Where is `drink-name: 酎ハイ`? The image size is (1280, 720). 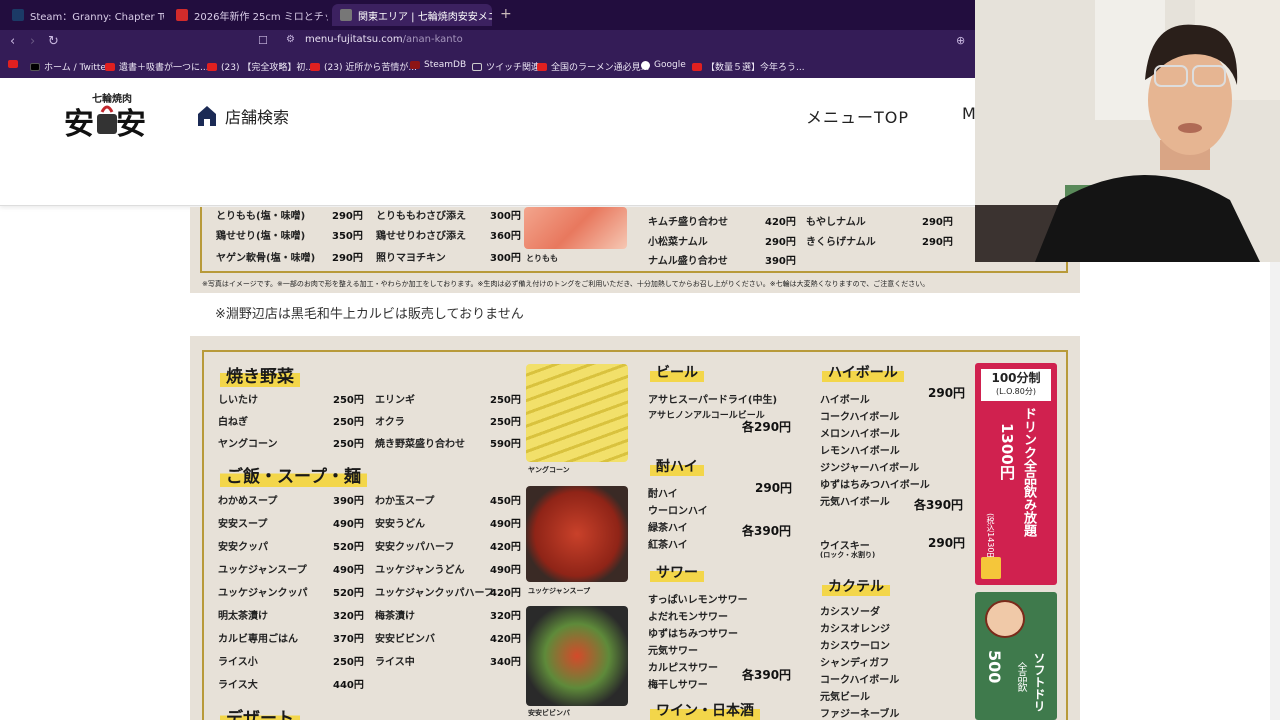
drink-name: 酎ハイ is located at coordinates (663, 494).